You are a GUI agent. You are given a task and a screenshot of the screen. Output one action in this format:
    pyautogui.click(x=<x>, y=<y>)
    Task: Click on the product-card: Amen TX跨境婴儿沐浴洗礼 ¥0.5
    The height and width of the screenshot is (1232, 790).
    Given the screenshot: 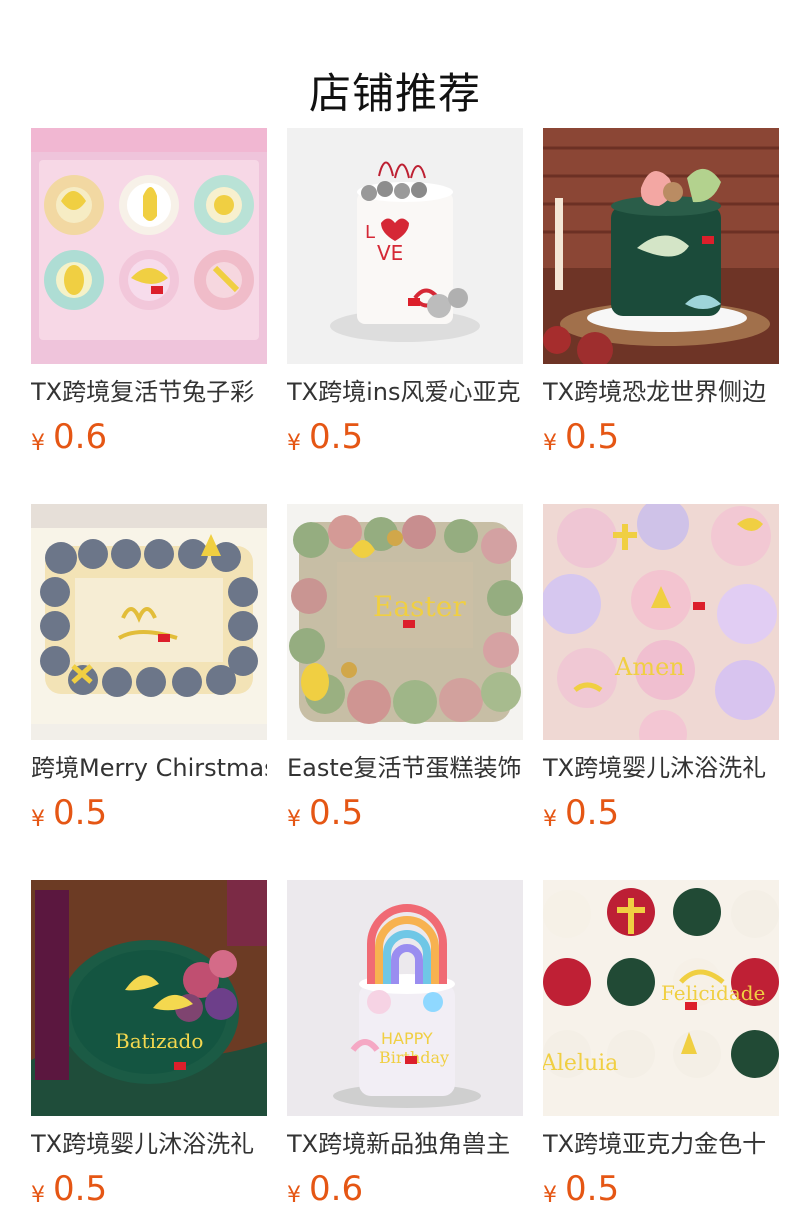 What is the action you would take?
    pyautogui.click(x=661, y=669)
    